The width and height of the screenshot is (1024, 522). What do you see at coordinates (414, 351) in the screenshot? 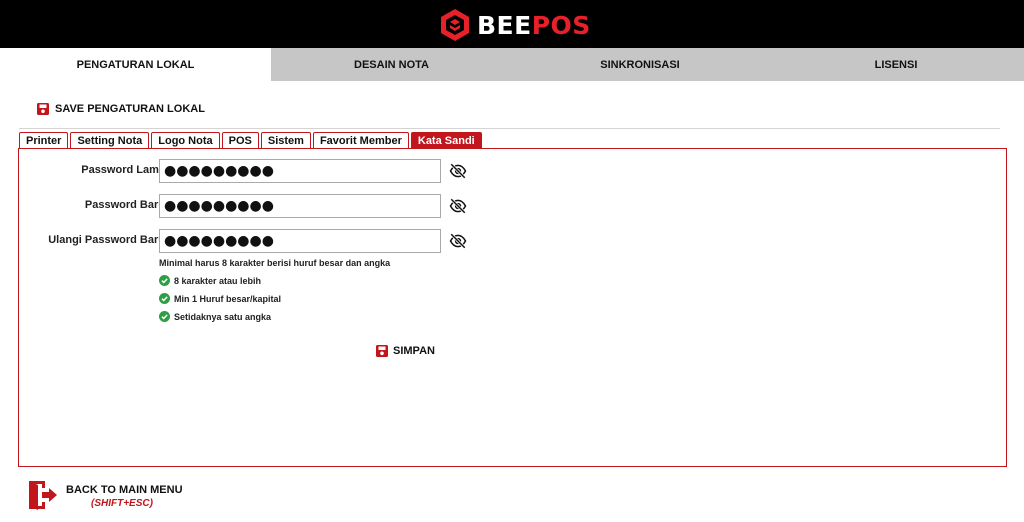
I see `simpan-label: SIMPAN` at bounding box center [414, 351].